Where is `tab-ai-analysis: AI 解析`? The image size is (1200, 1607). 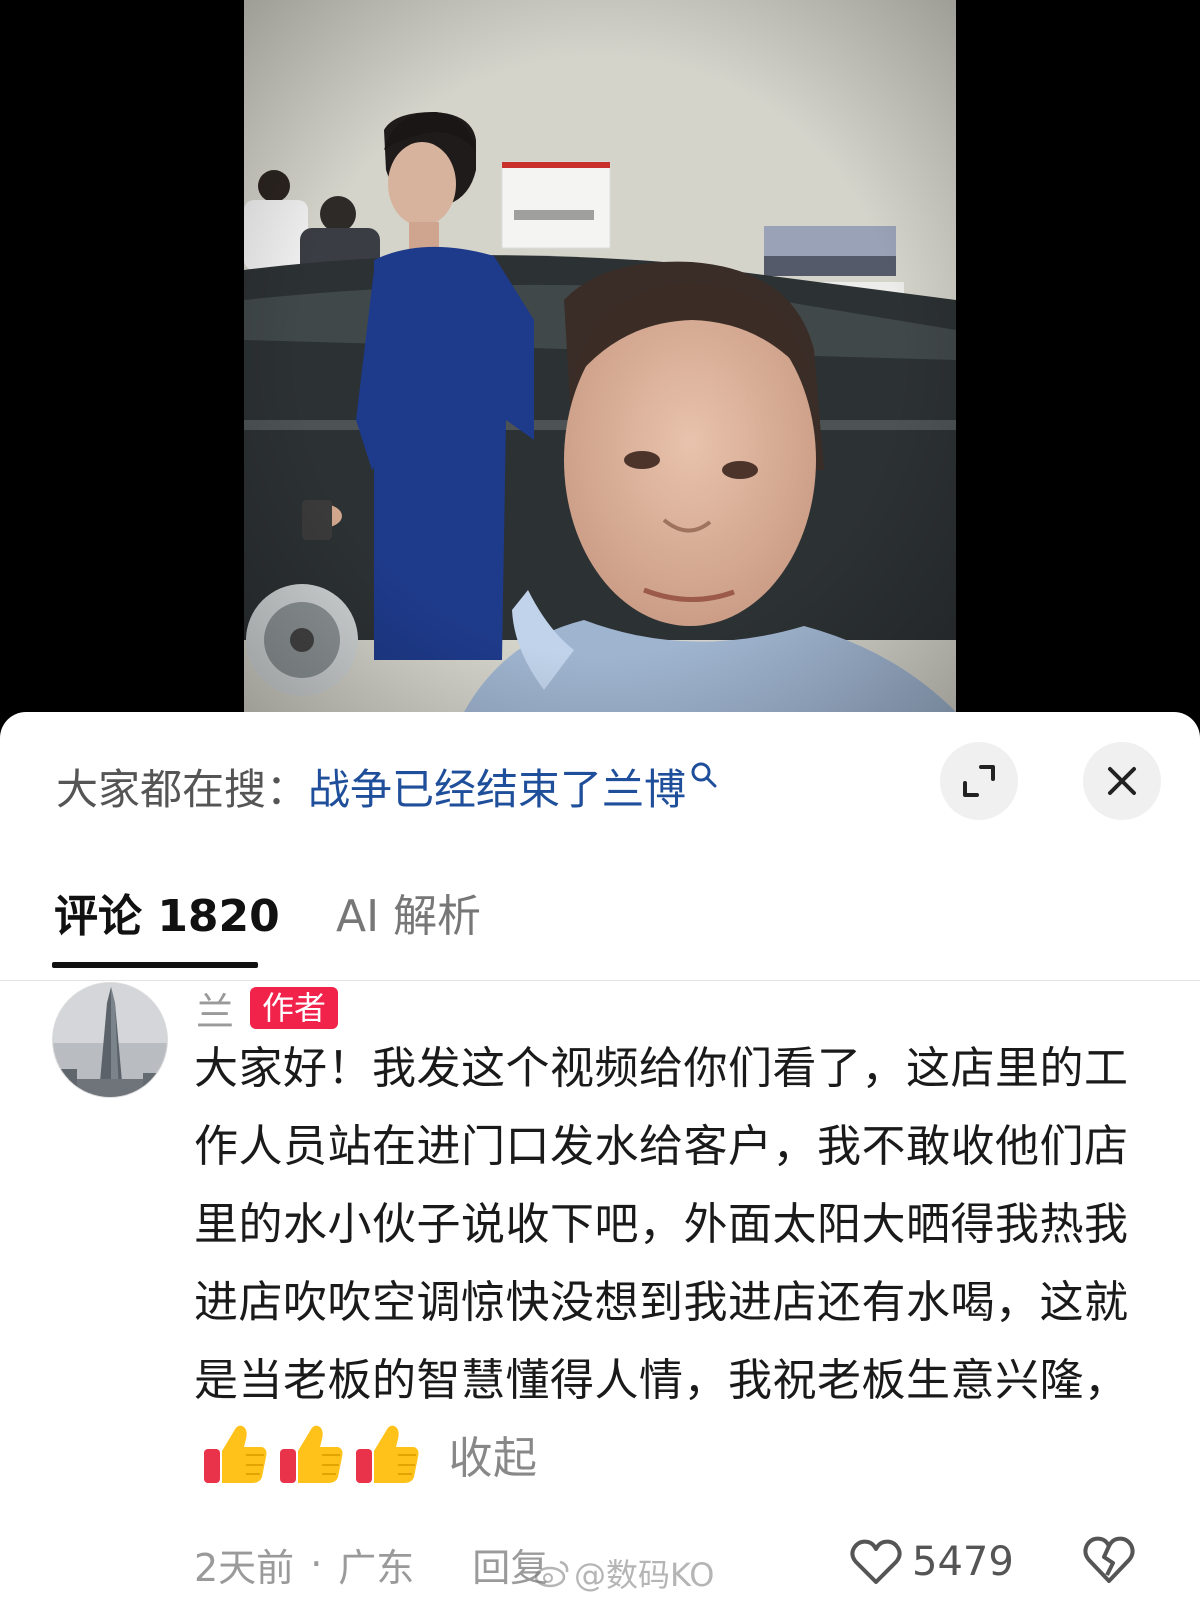 tab-ai-analysis: AI 解析 is located at coordinates (408, 912).